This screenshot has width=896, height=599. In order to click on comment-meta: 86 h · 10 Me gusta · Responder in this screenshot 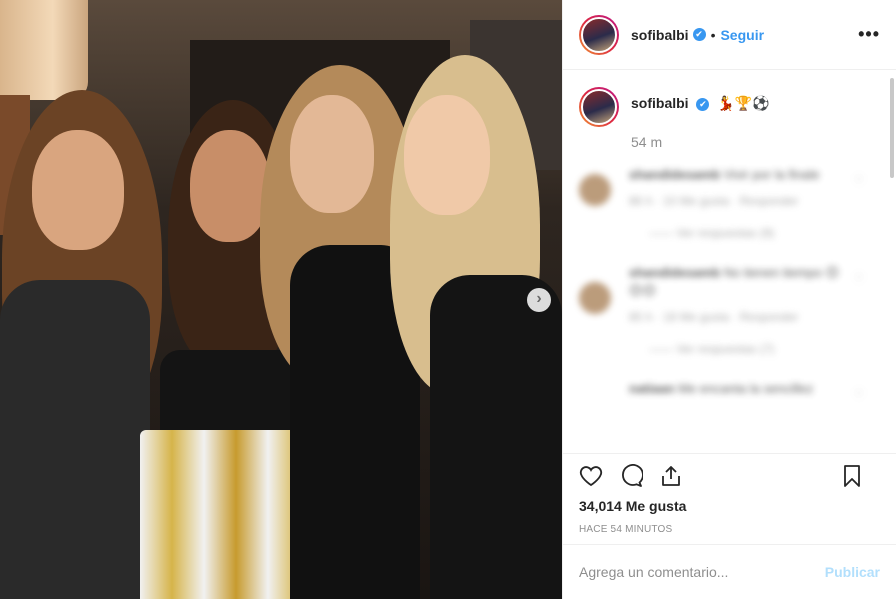, I will do `click(739, 201)`.